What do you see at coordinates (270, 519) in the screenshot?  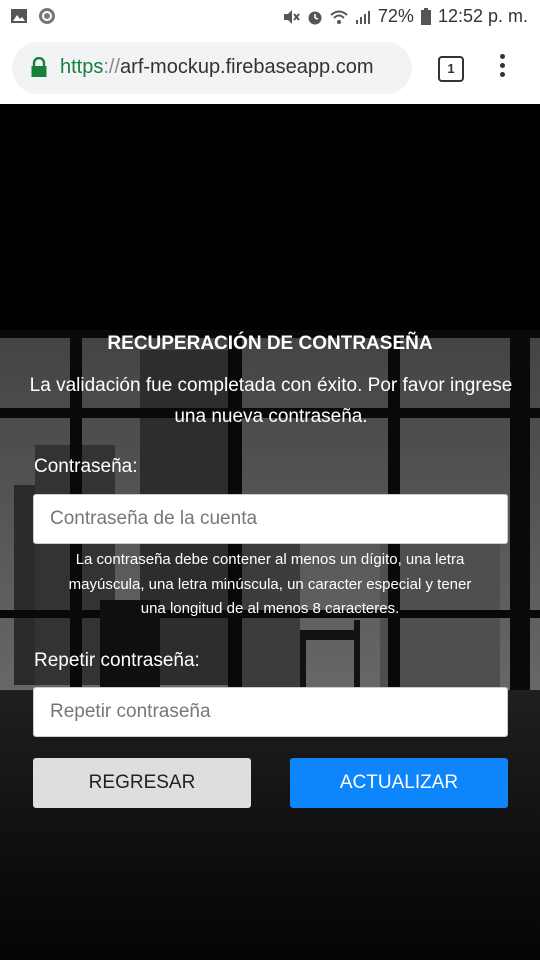 I see `password-input` at bounding box center [270, 519].